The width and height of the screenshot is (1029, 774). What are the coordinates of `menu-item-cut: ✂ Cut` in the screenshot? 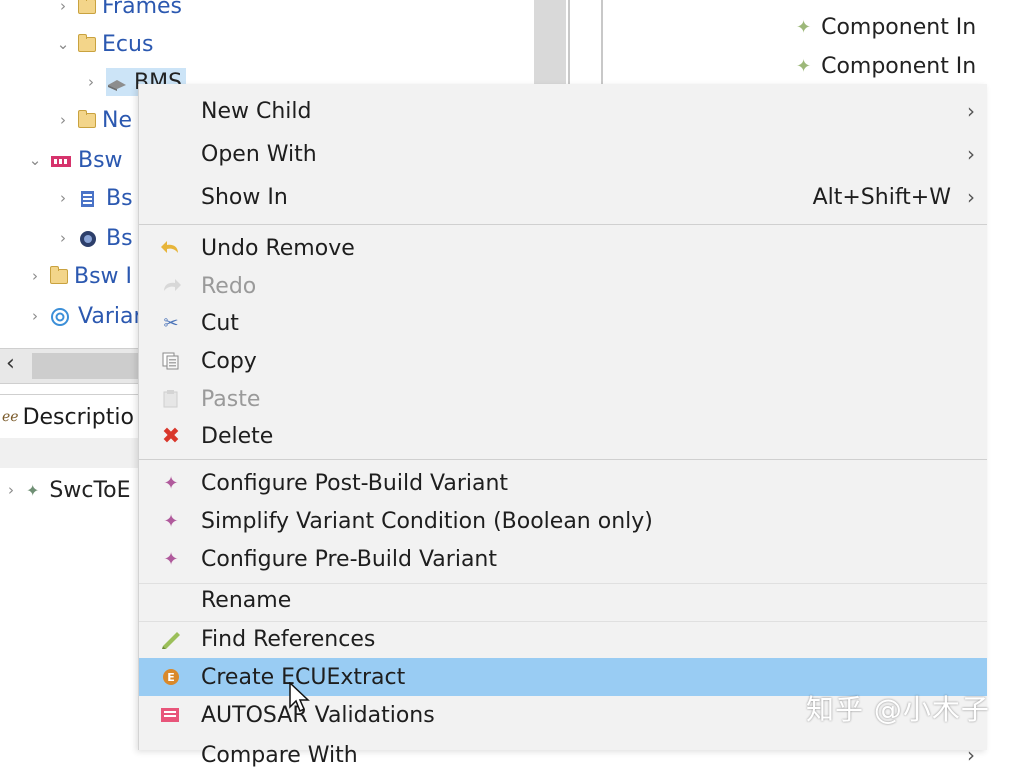 It's located at (563, 323).